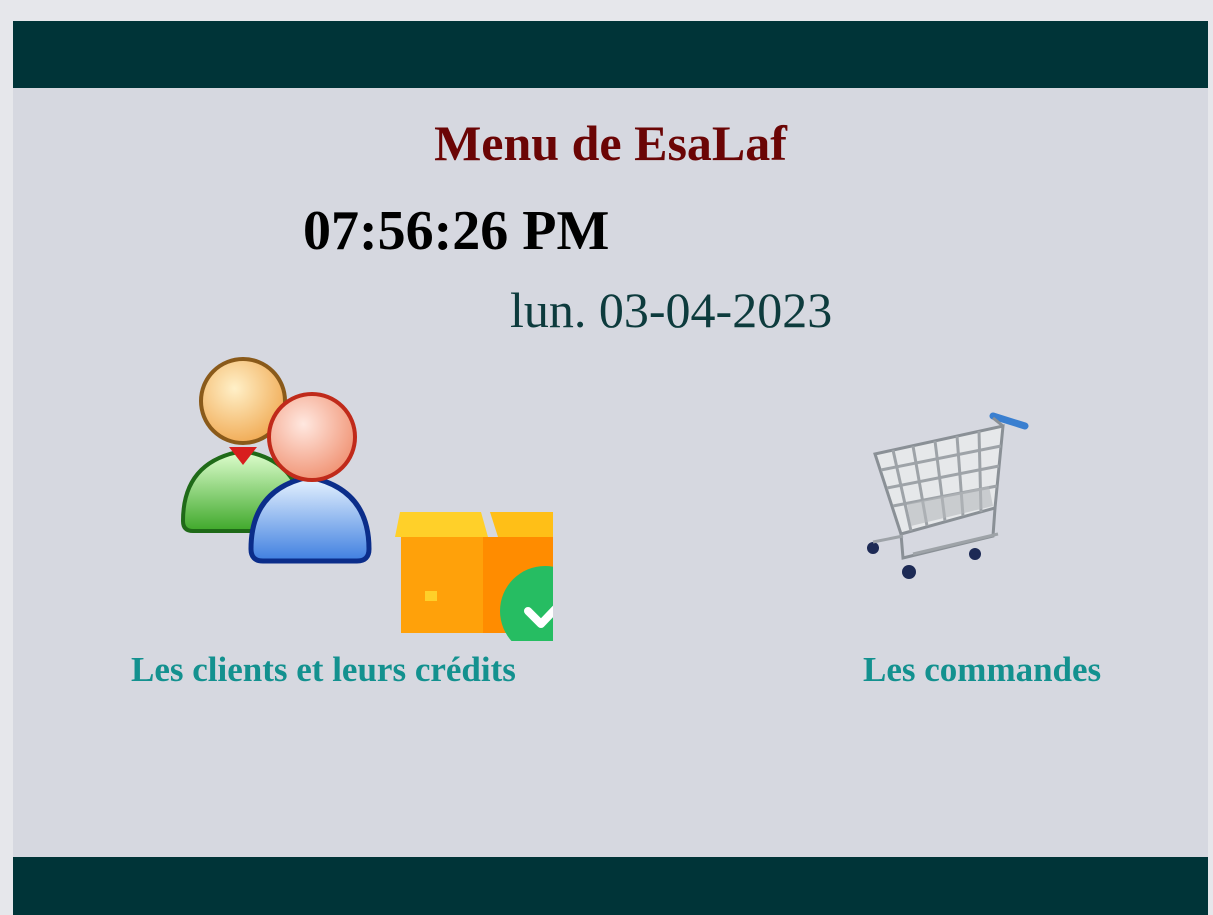 Image resolution: width=1213 pixels, height=915 pixels. Describe the element at coordinates (366, 499) in the screenshot. I see `clients-credits-icon` at that location.